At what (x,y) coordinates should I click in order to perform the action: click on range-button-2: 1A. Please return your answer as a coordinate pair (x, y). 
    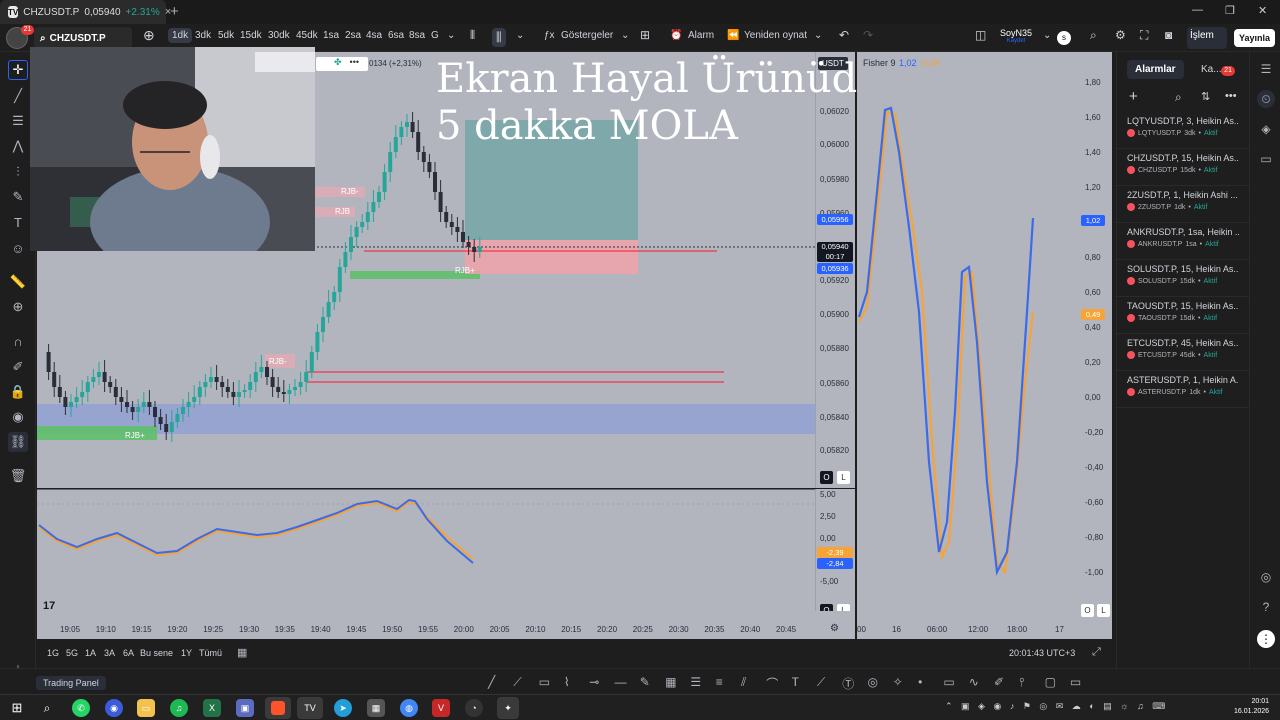
    Looking at the image, I should click on (90, 653).